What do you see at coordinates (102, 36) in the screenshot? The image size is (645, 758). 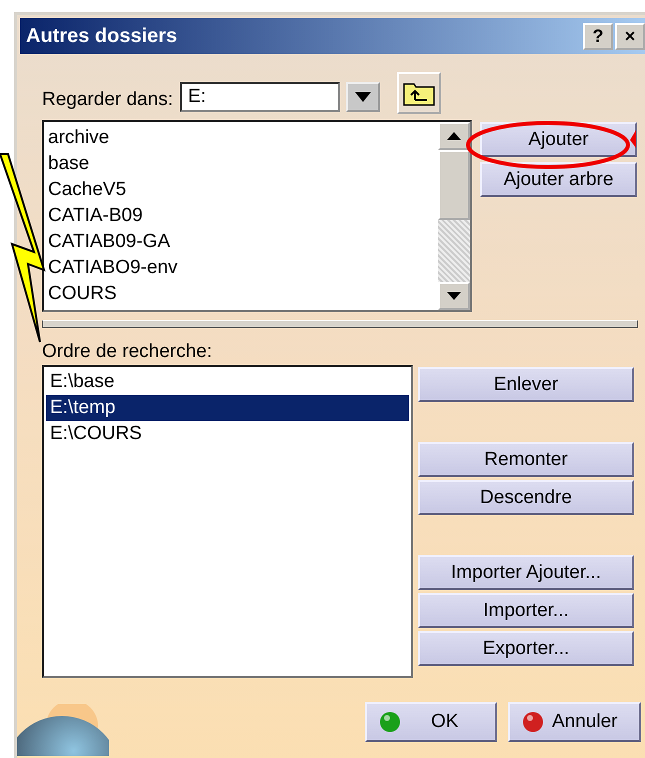 I see `window-title: Autres dossiers` at bounding box center [102, 36].